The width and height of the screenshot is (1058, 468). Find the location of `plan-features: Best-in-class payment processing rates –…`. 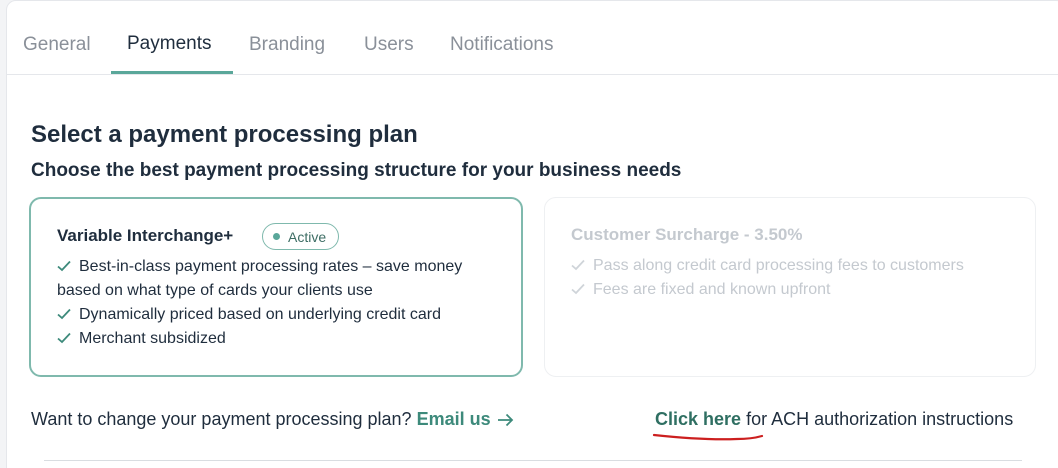

plan-features: Best-in-class payment processing rates –… is located at coordinates (282, 303).